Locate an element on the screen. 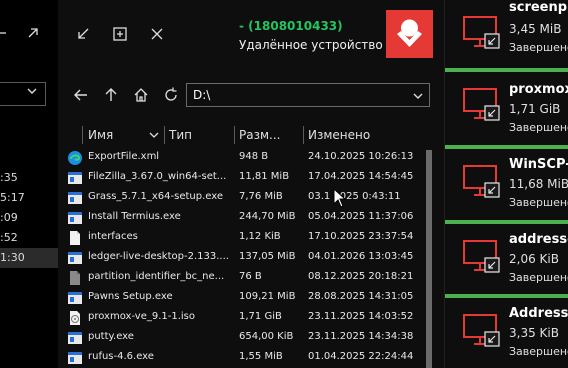 The height and width of the screenshot is (368, 568). file-date: 17.10.2025 23:37:54 is located at coordinates (361, 236).